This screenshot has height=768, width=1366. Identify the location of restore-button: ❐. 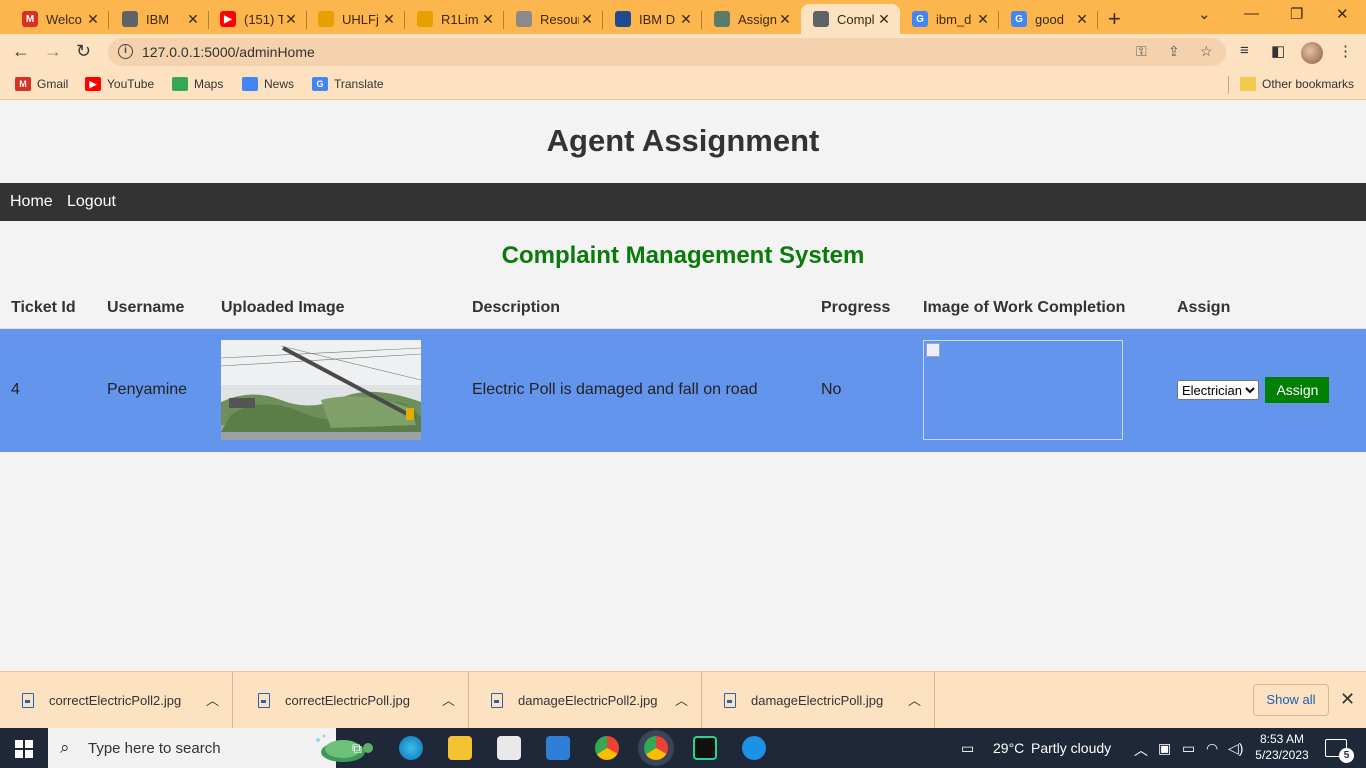
(1296, 14).